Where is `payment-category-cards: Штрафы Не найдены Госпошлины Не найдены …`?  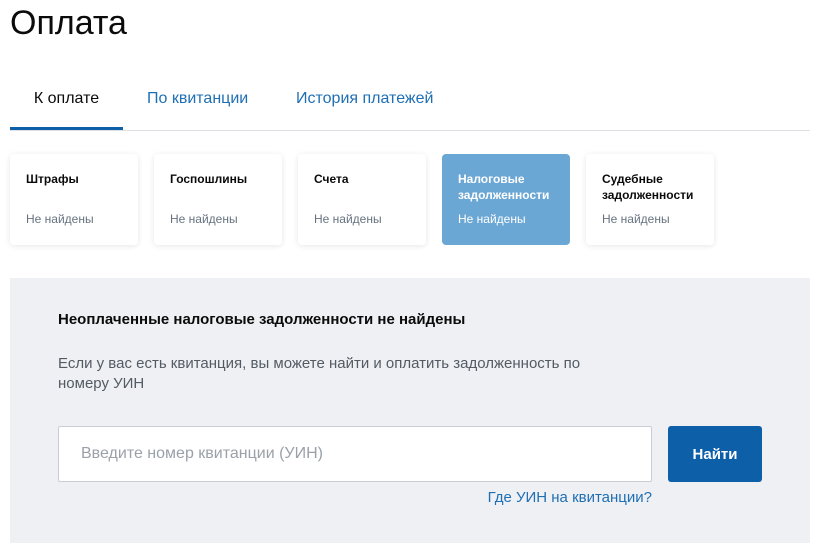 payment-category-cards: Штрафы Не найдены Госпошлины Не найдены … is located at coordinates (370, 200).